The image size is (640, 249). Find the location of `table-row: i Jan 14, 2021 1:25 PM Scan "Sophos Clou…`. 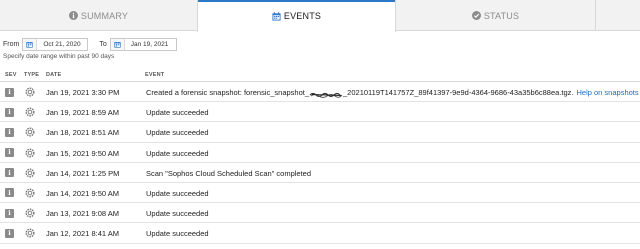

table-row: i Jan 14, 2021 1:25 PM Scan "Sophos Clou… is located at coordinates (320, 173).